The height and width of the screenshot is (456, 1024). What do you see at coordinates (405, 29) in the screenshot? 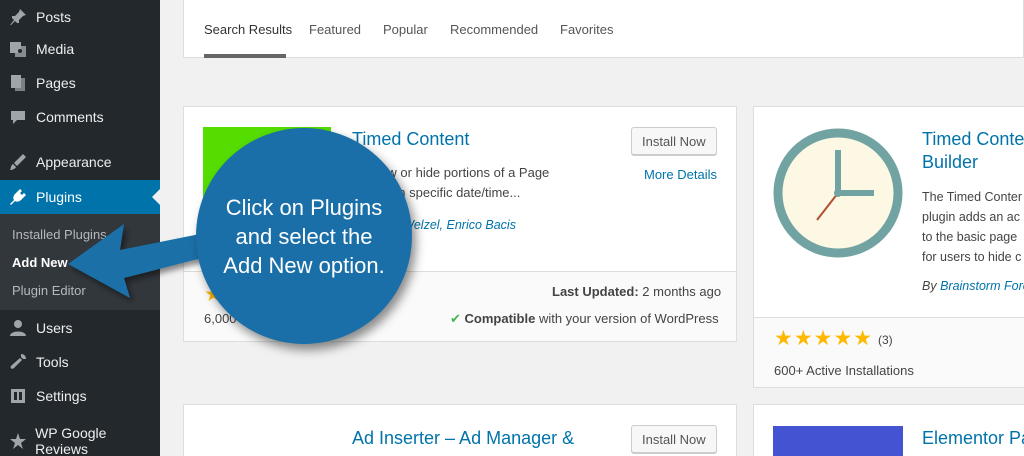
I see `tab-popular: Popular` at bounding box center [405, 29].